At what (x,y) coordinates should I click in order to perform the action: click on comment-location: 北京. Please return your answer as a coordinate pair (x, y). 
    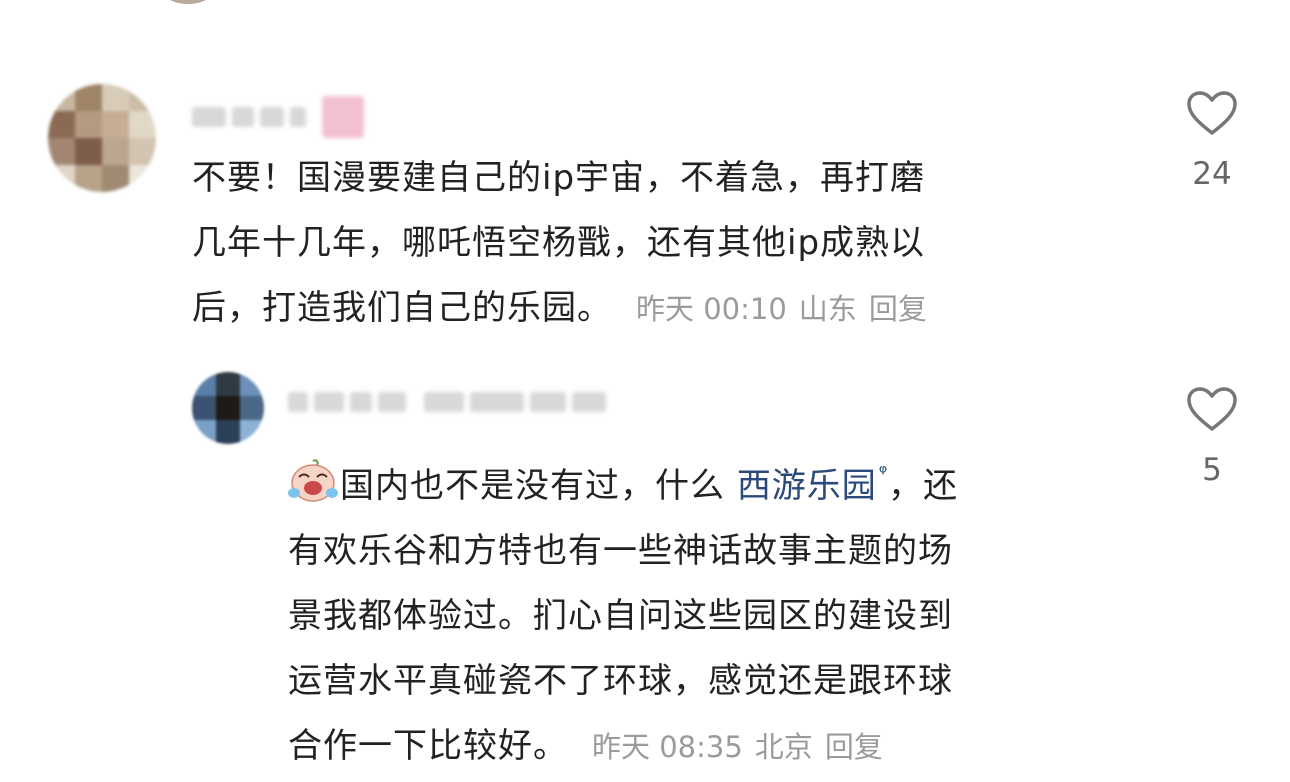
    Looking at the image, I should click on (783, 747).